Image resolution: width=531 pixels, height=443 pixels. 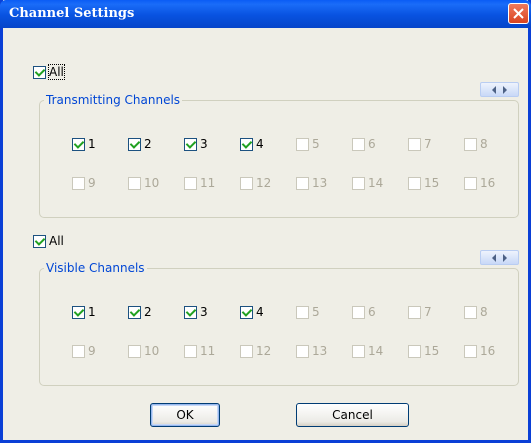 What do you see at coordinates (260, 144) in the screenshot?
I see `transmitting-channel-label: 4` at bounding box center [260, 144].